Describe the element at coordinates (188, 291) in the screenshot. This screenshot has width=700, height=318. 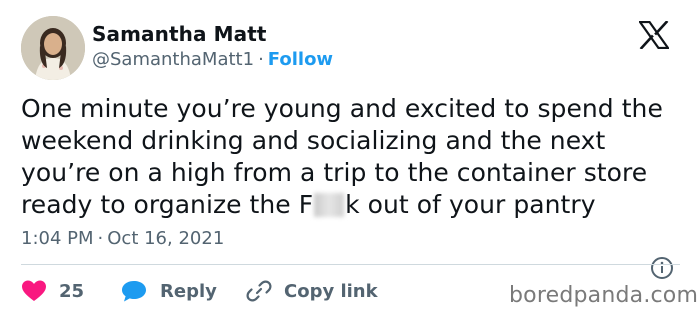
I see `reply-label: Reply` at that location.